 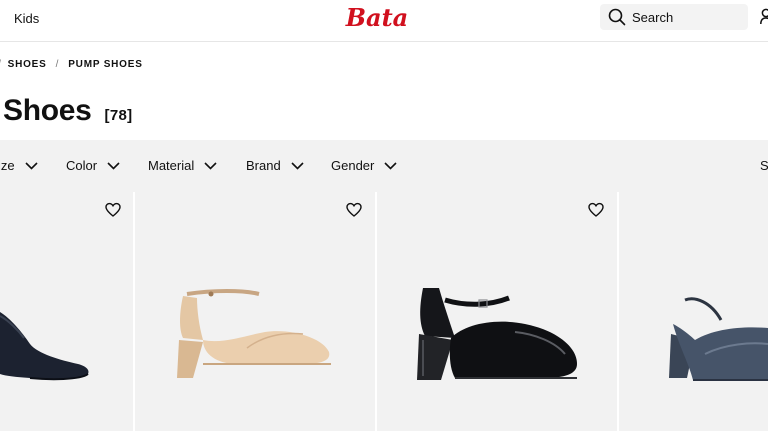 What do you see at coordinates (764, 165) in the screenshot?
I see `sort-button: S` at bounding box center [764, 165].